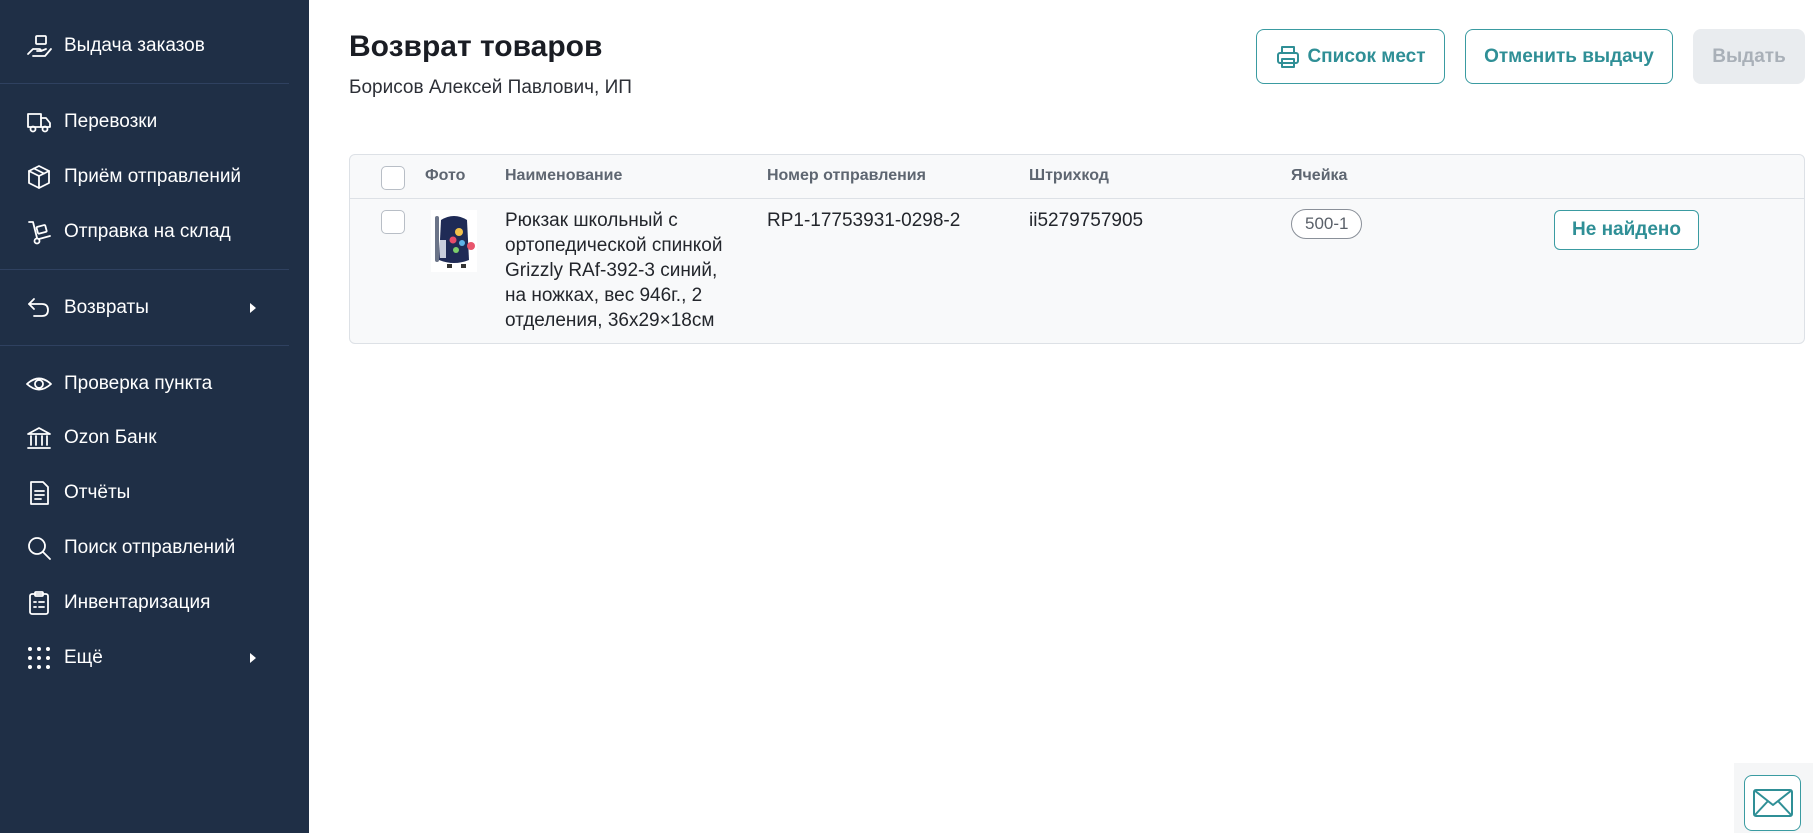 This screenshot has height=833, width=1813. I want to click on bank-icon, so click(39, 438).